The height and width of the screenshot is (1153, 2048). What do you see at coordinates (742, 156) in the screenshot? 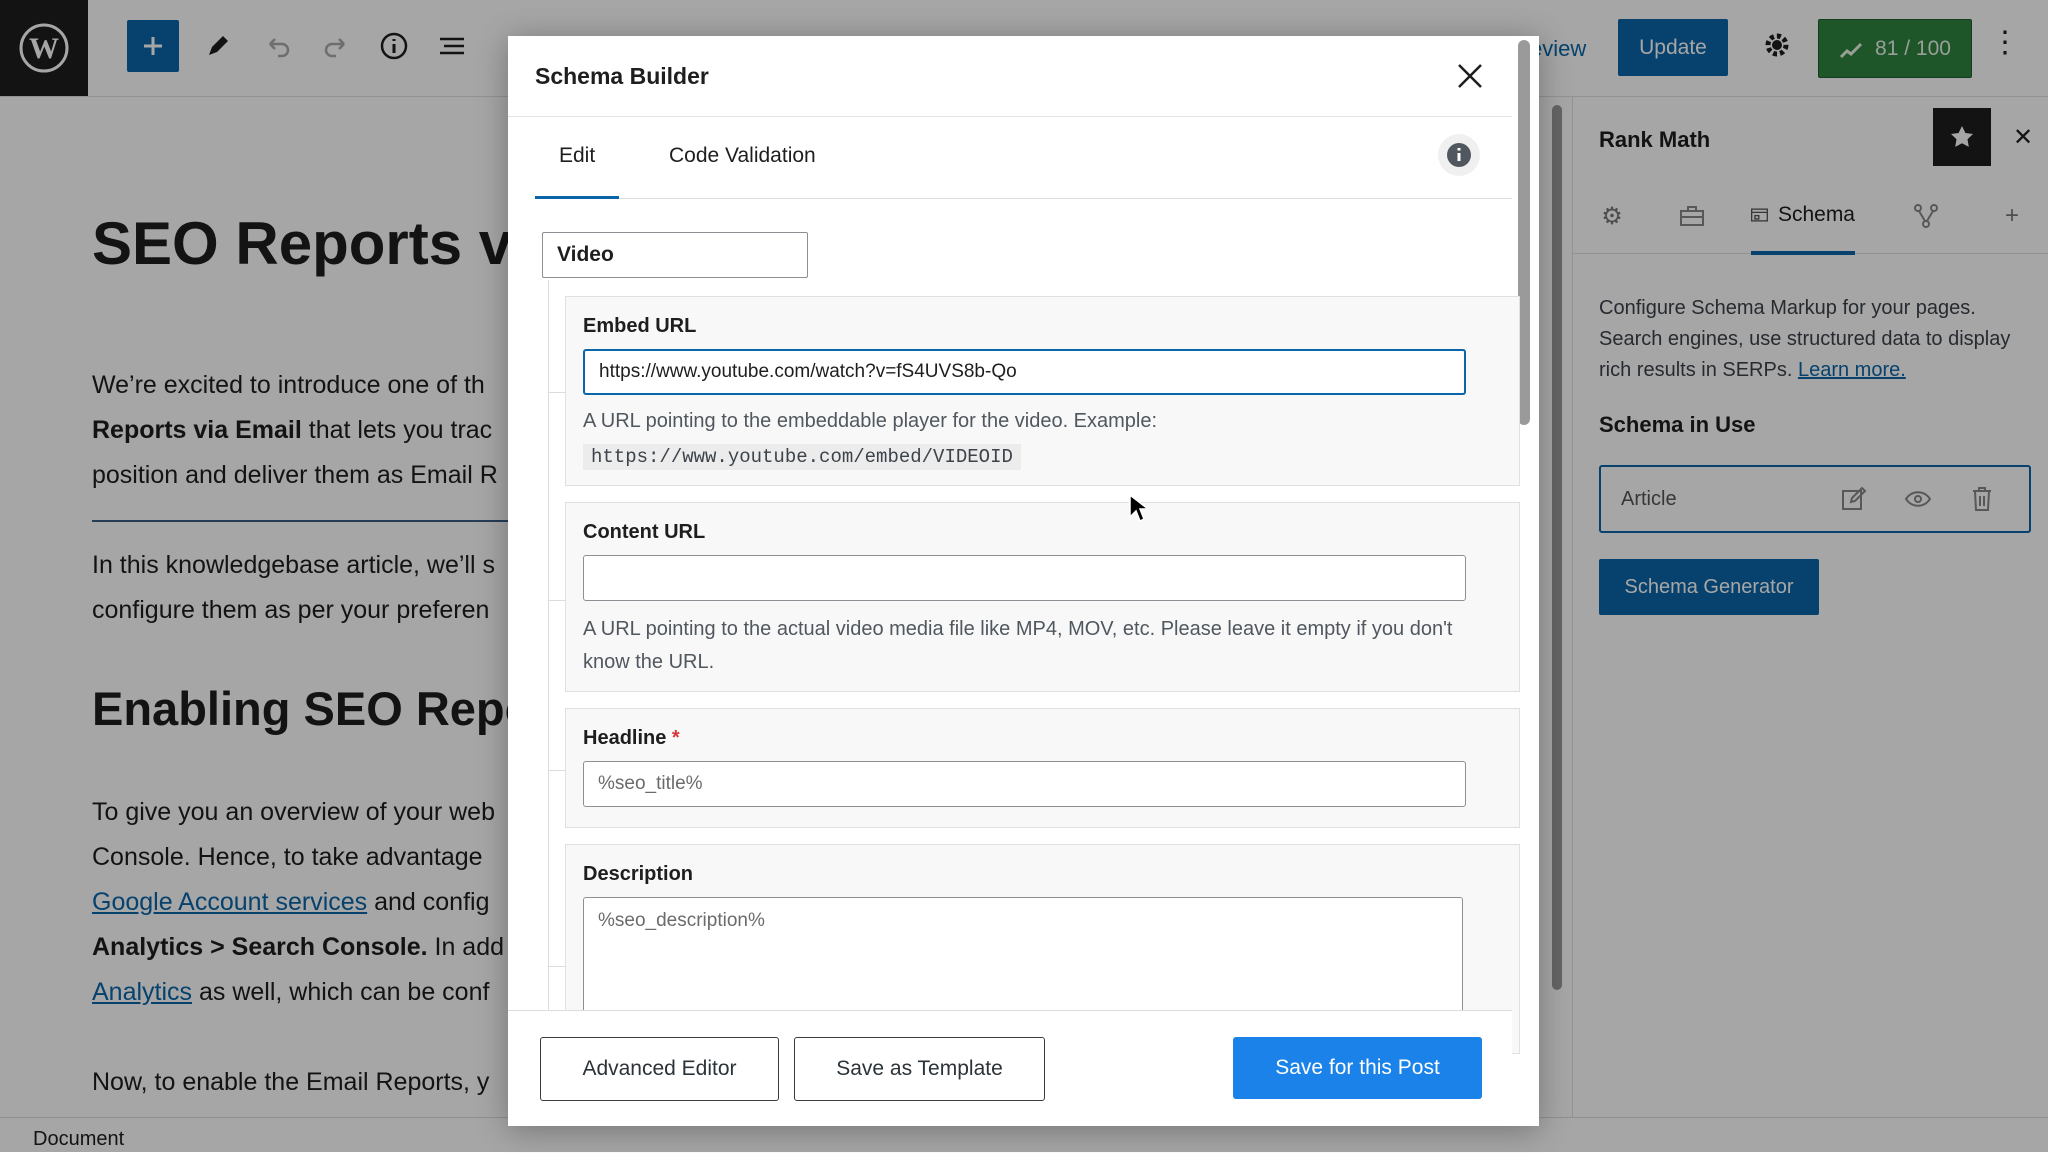
I see `tab-code-validation: Code Validation` at bounding box center [742, 156].